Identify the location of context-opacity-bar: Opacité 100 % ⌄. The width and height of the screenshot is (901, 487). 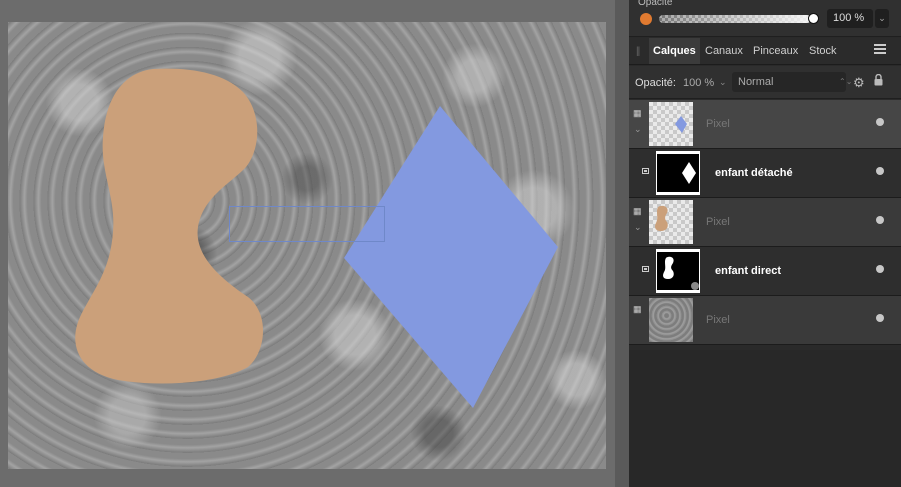
(765, 18).